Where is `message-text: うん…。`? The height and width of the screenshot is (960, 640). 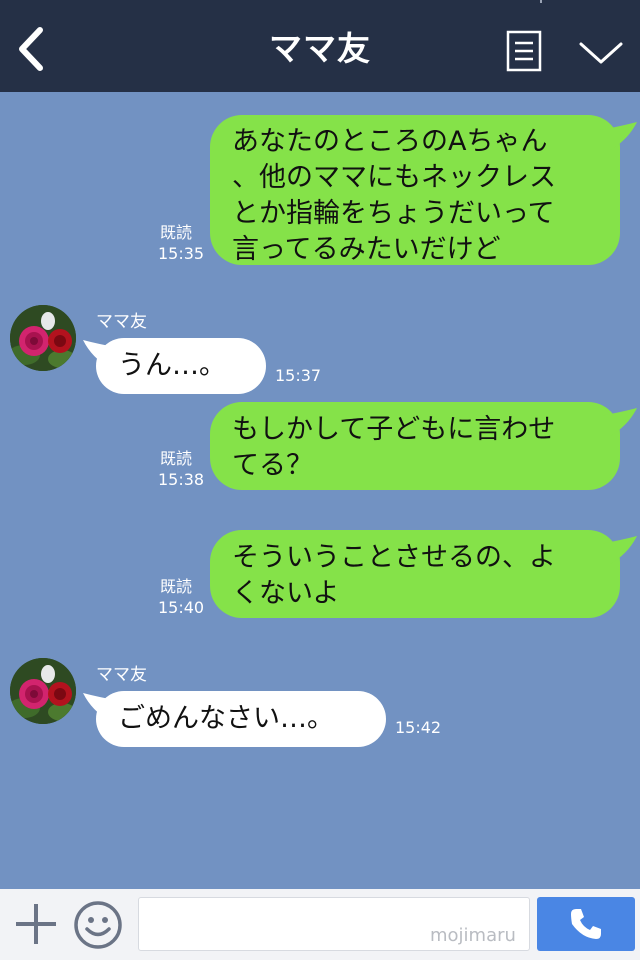
message-text: うん…。 is located at coordinates (172, 365).